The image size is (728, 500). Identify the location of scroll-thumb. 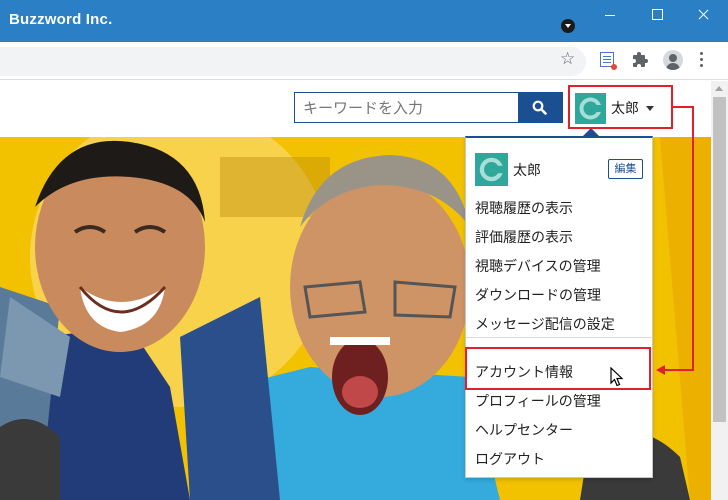
(719, 259).